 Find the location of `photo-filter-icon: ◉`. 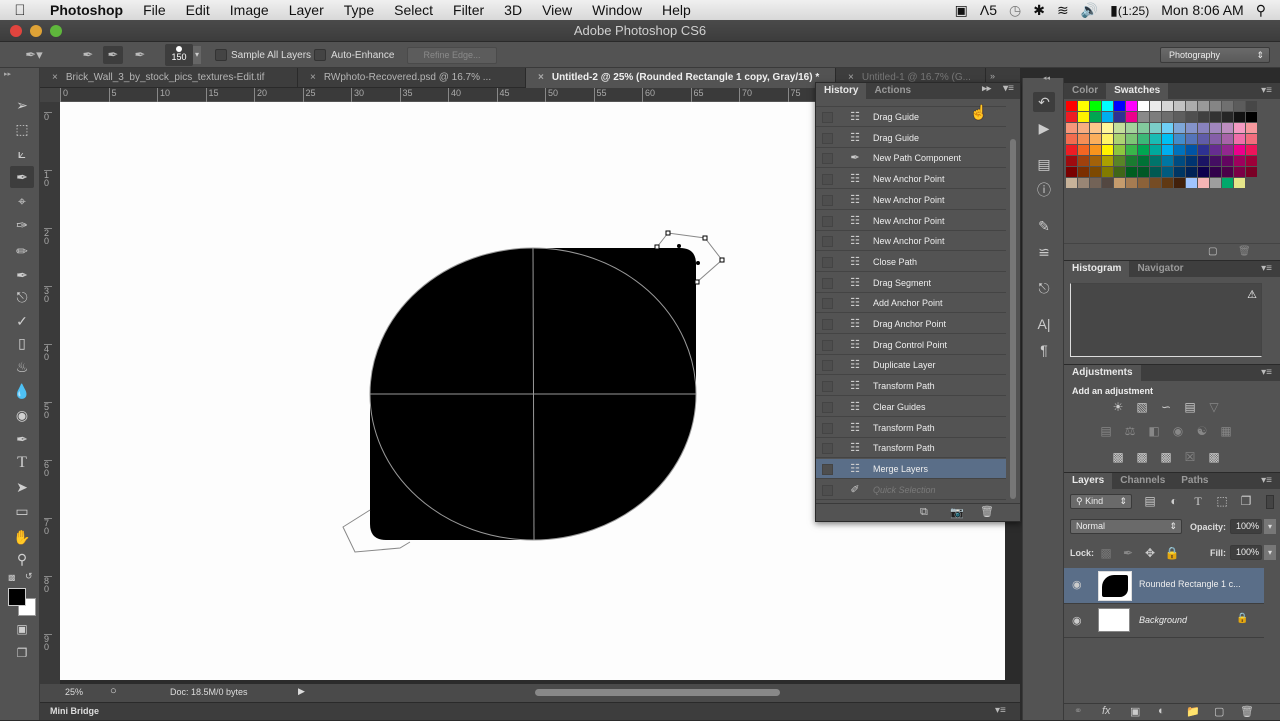

photo-filter-icon: ◉ is located at coordinates (1178, 431).